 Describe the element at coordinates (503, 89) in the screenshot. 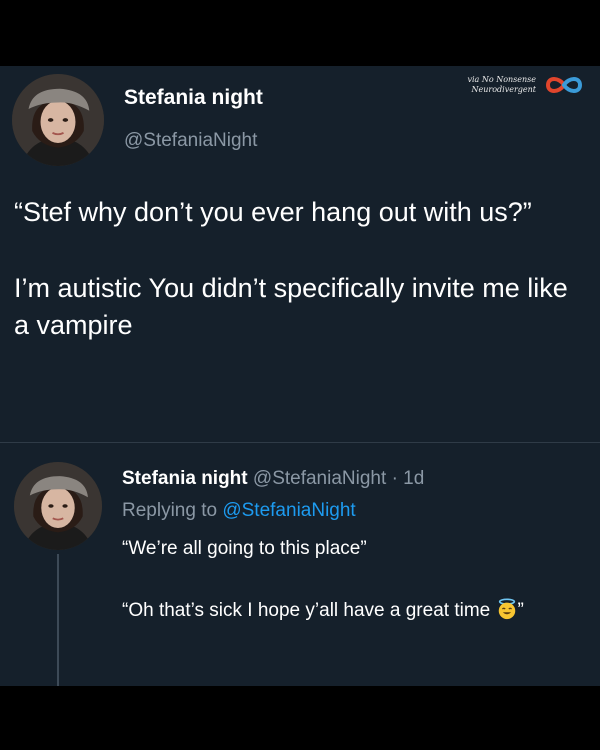

I see `watermark-line-2: Neurodivergent` at that location.